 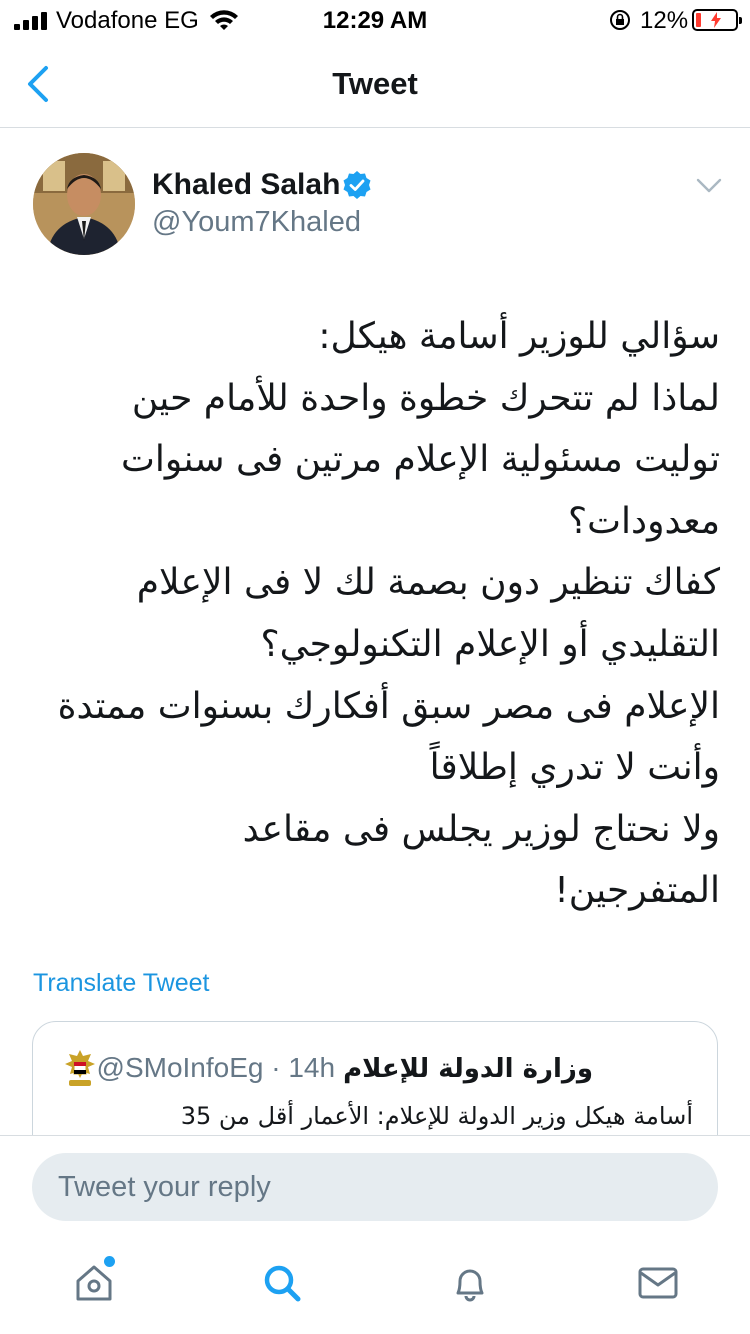 What do you see at coordinates (574, 768) in the screenshot?
I see `tweet-line: وأنت لا تدري إطلاقاً` at bounding box center [574, 768].